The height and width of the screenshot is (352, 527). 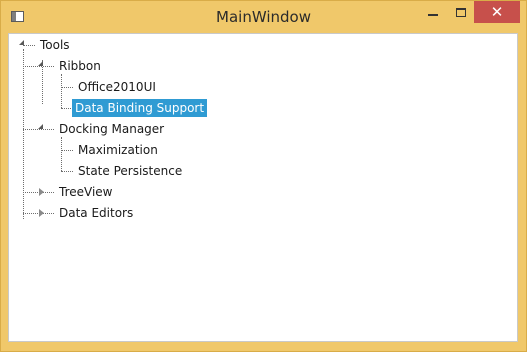 I want to click on tree-item-docking-manager: Docking Manager, so click(x=111, y=129).